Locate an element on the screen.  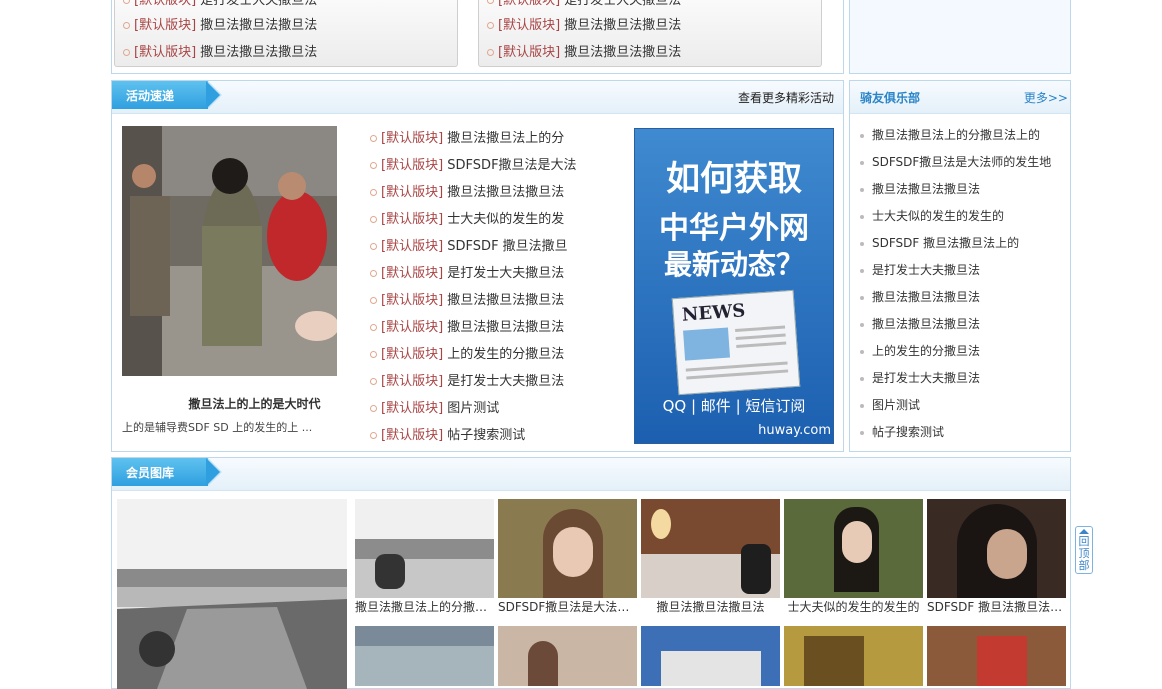
back-to-top-button: 回顶部 is located at coordinates (1084, 550).